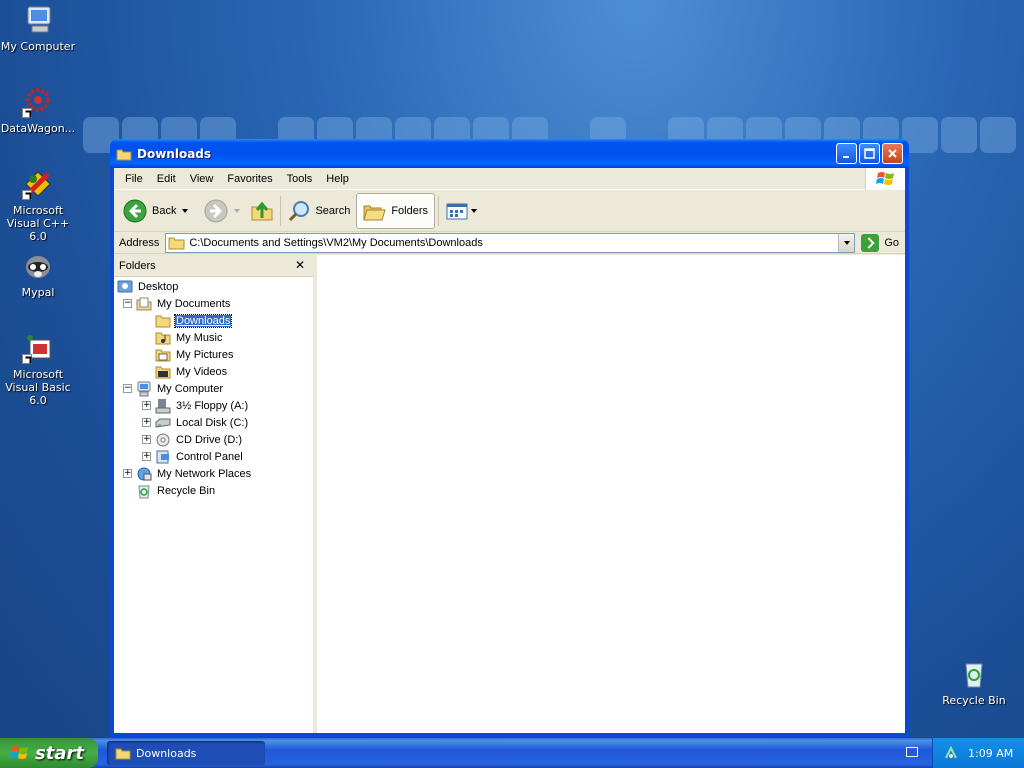 The image size is (1024, 768). I want to click on start-label: start, so click(59, 753).